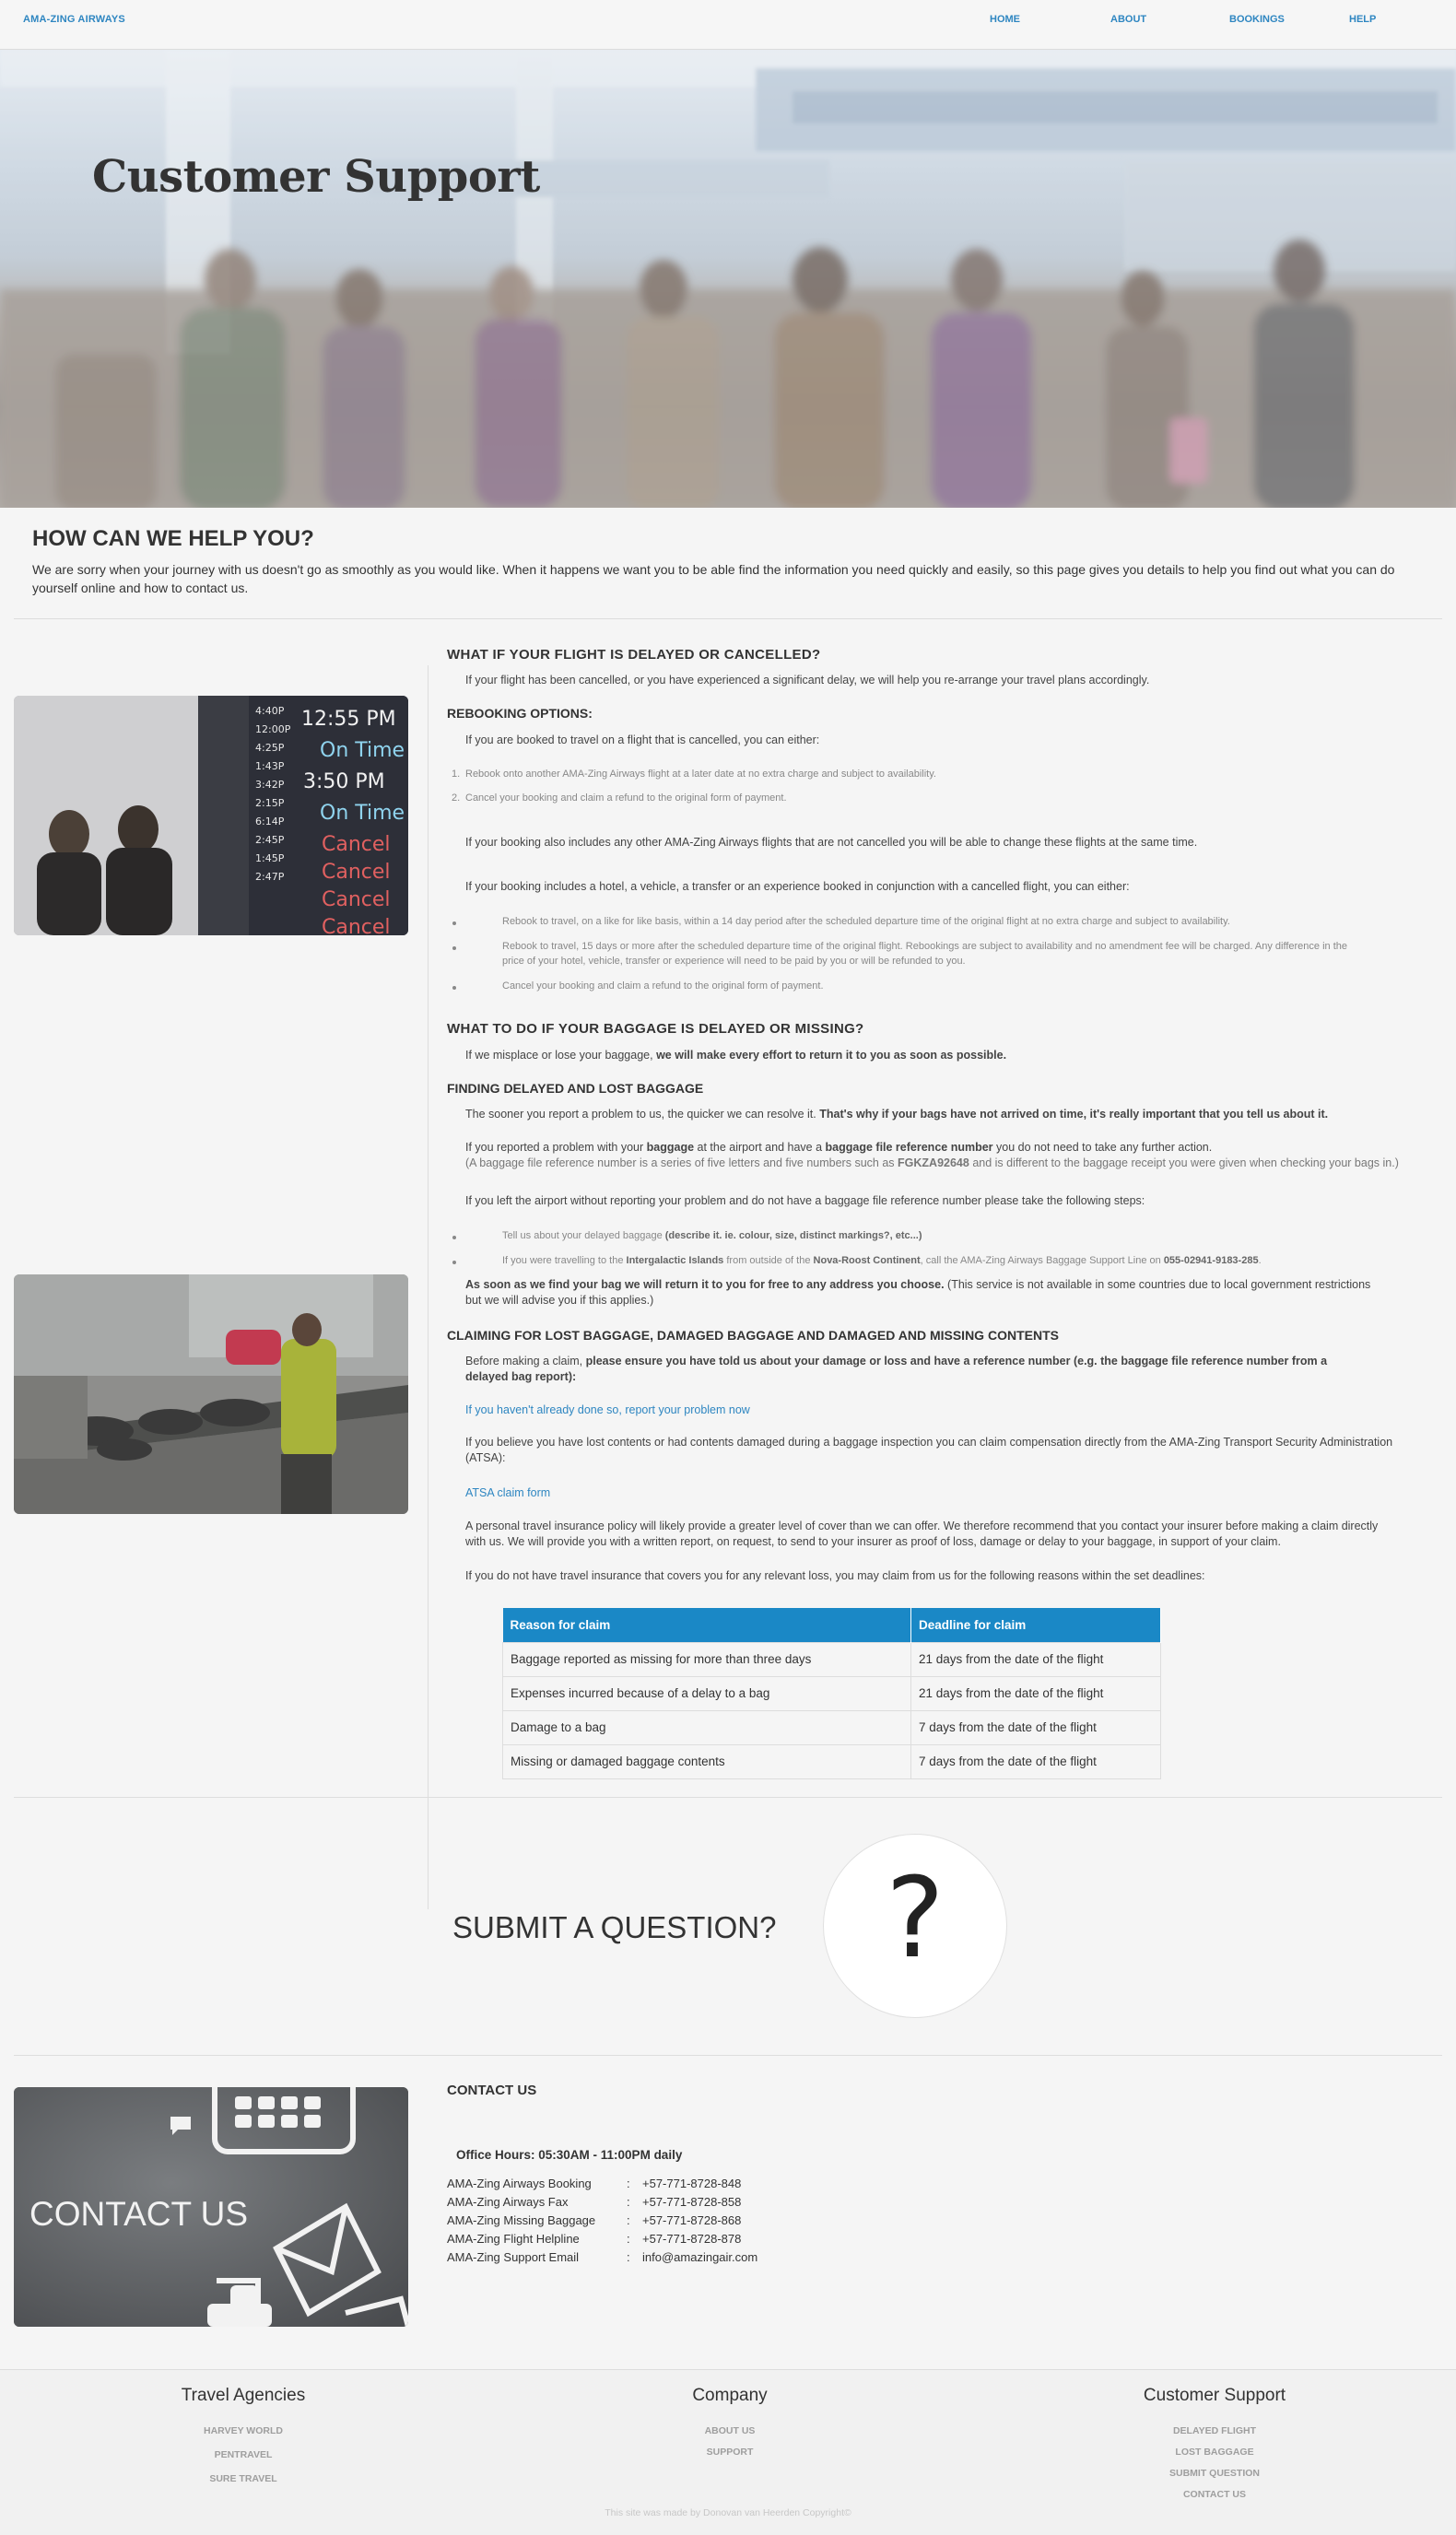 The width and height of the screenshot is (1456, 2535). I want to click on list-number: 2., so click(456, 798).